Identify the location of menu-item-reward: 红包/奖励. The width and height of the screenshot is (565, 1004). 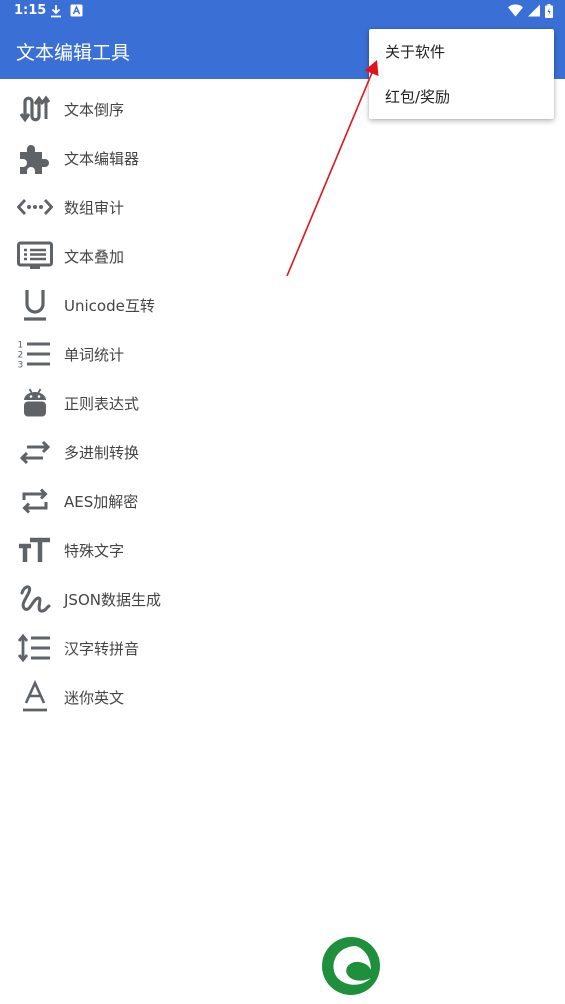
(461, 96).